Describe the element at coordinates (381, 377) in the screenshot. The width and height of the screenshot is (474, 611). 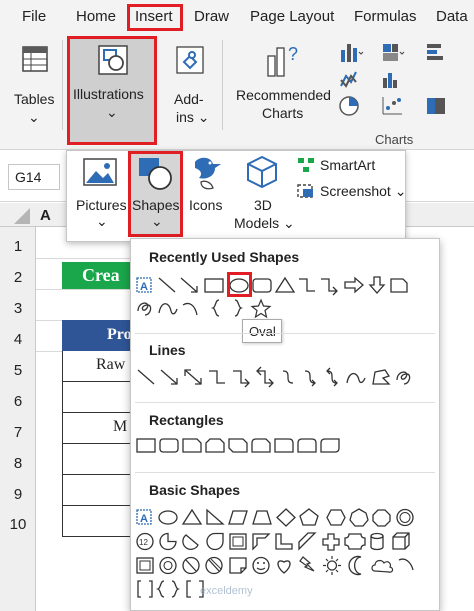
I see `freeform-shape-icon` at that location.